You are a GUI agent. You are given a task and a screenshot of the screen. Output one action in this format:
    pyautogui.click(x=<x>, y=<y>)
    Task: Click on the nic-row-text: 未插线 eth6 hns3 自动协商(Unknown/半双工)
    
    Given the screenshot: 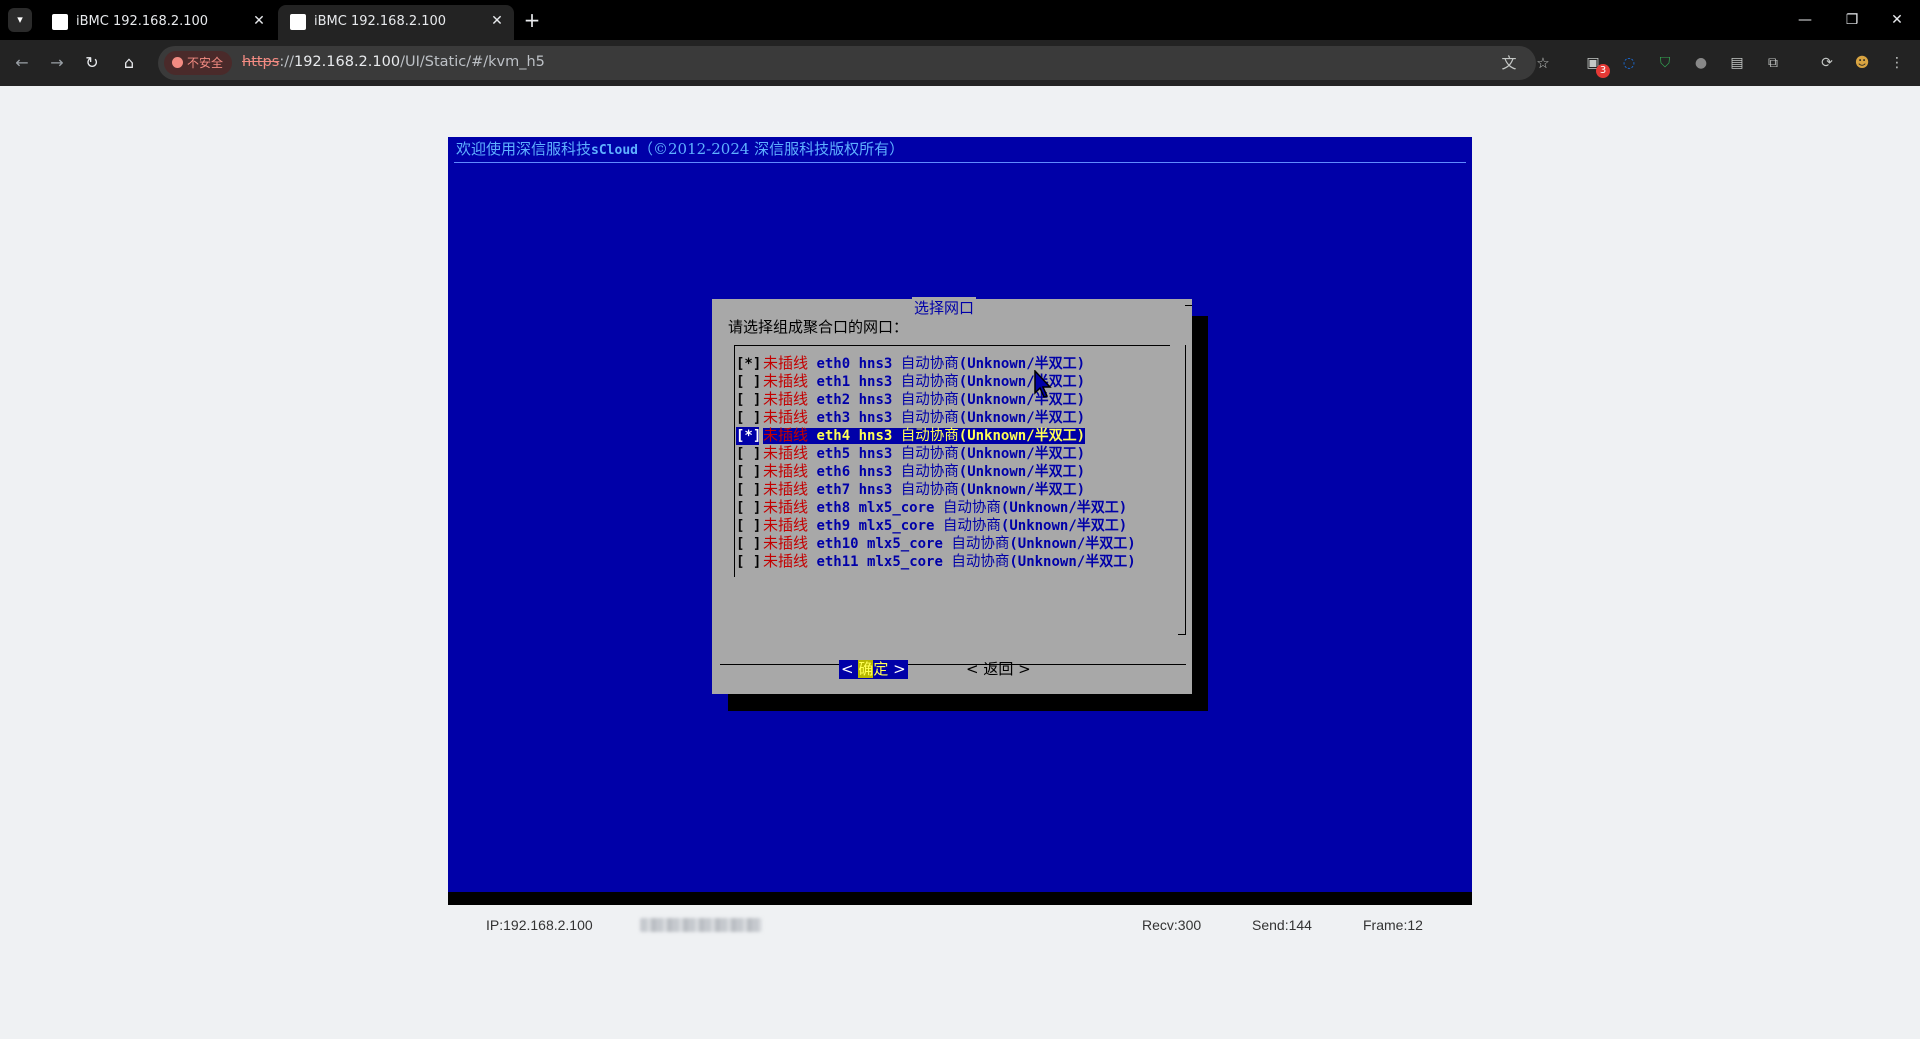 What is the action you would take?
    pyautogui.click(x=924, y=471)
    